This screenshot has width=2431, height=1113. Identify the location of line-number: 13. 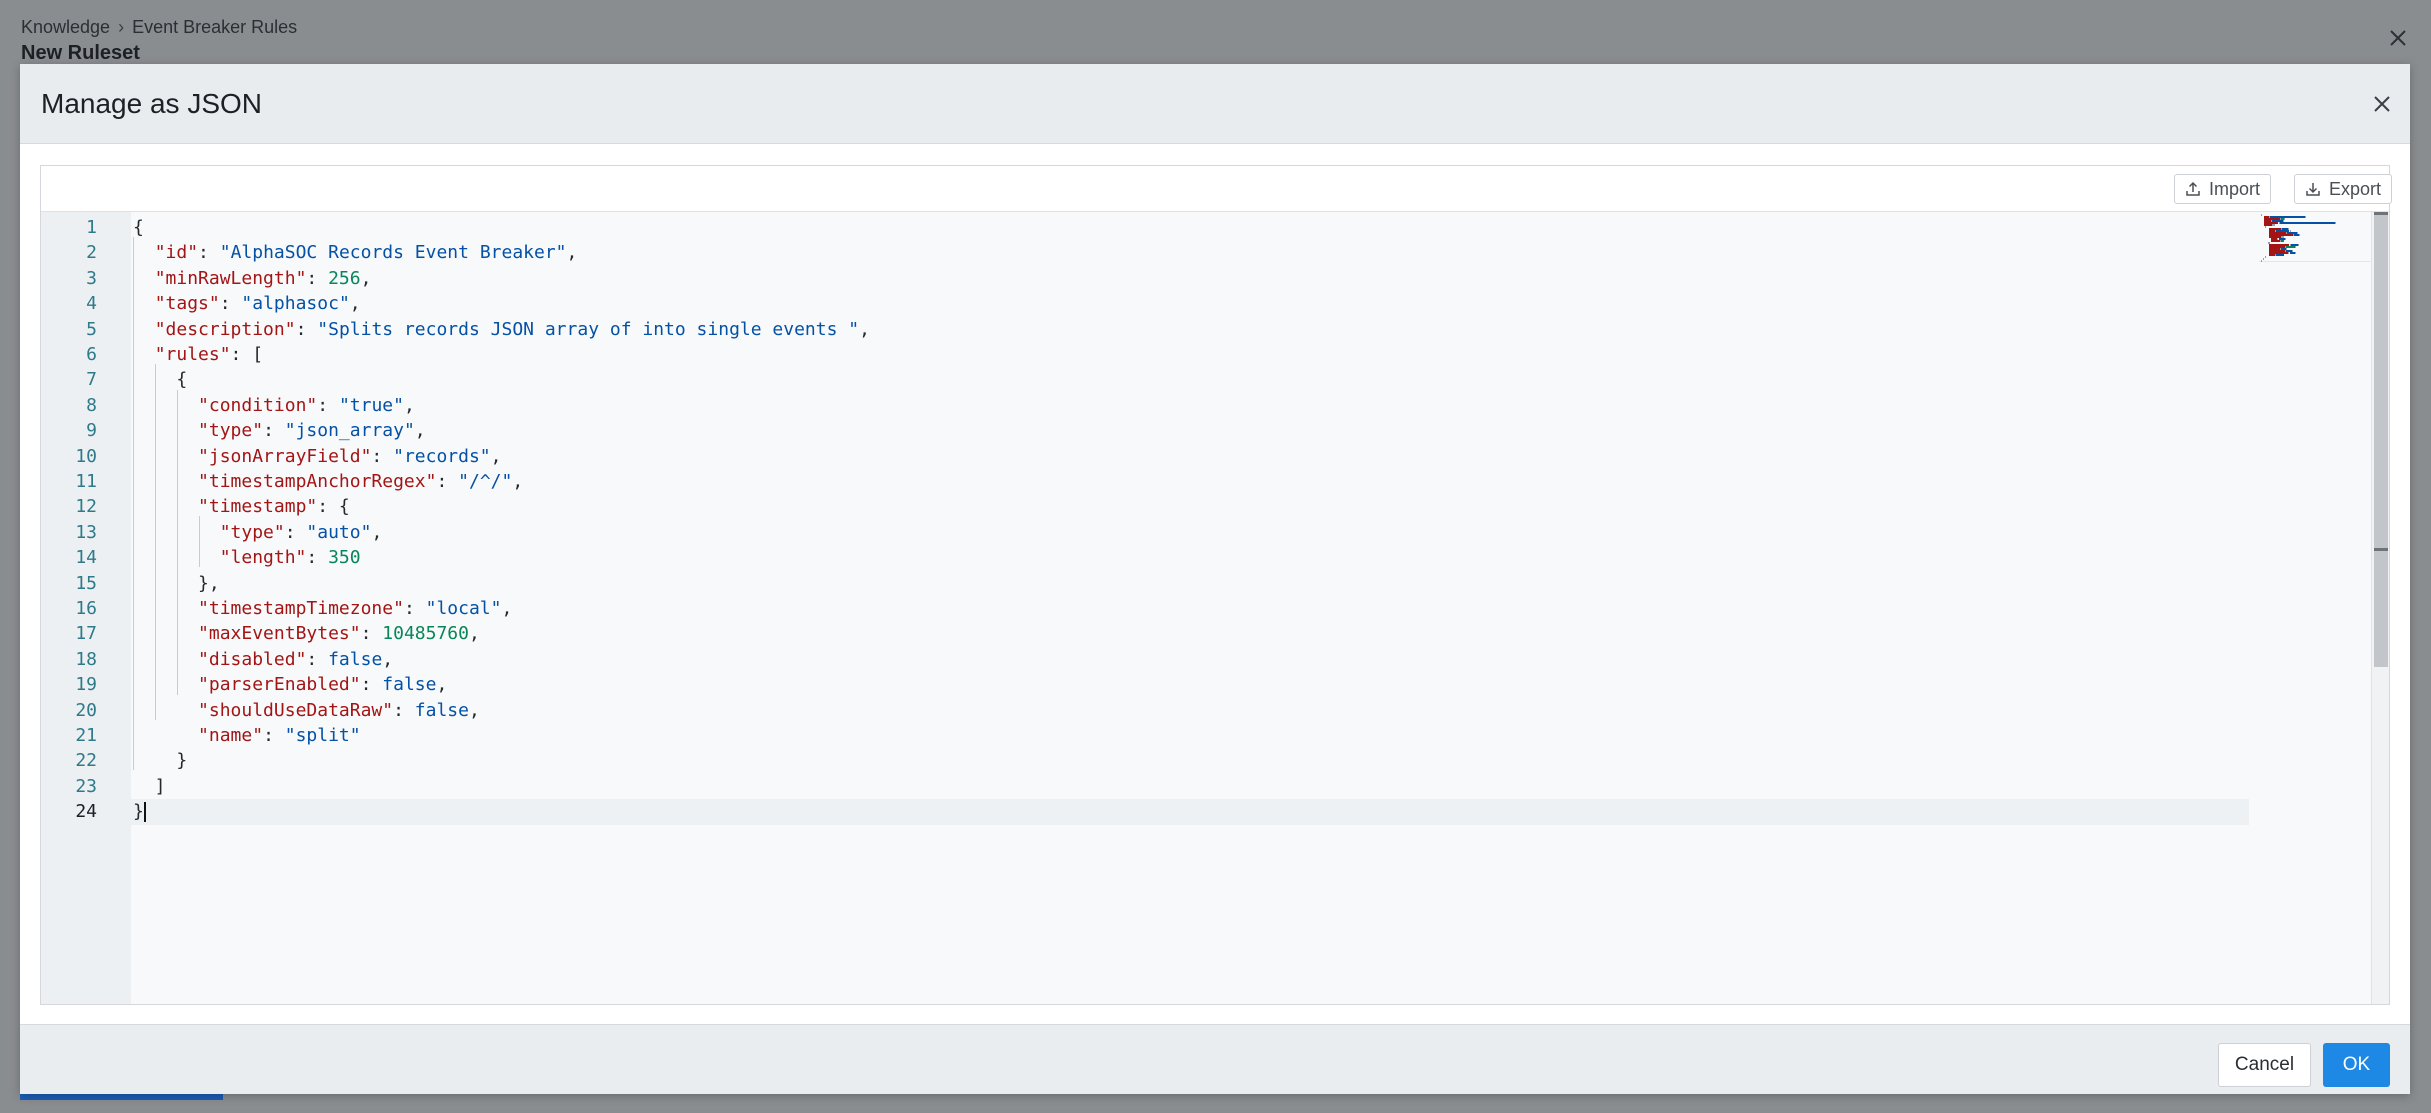
(86, 532).